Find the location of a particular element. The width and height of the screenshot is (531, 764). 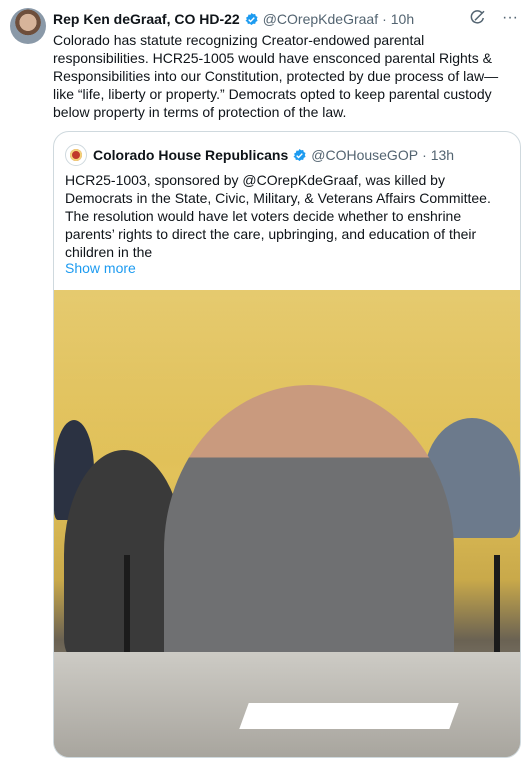

photo-paper is located at coordinates (349, 716).